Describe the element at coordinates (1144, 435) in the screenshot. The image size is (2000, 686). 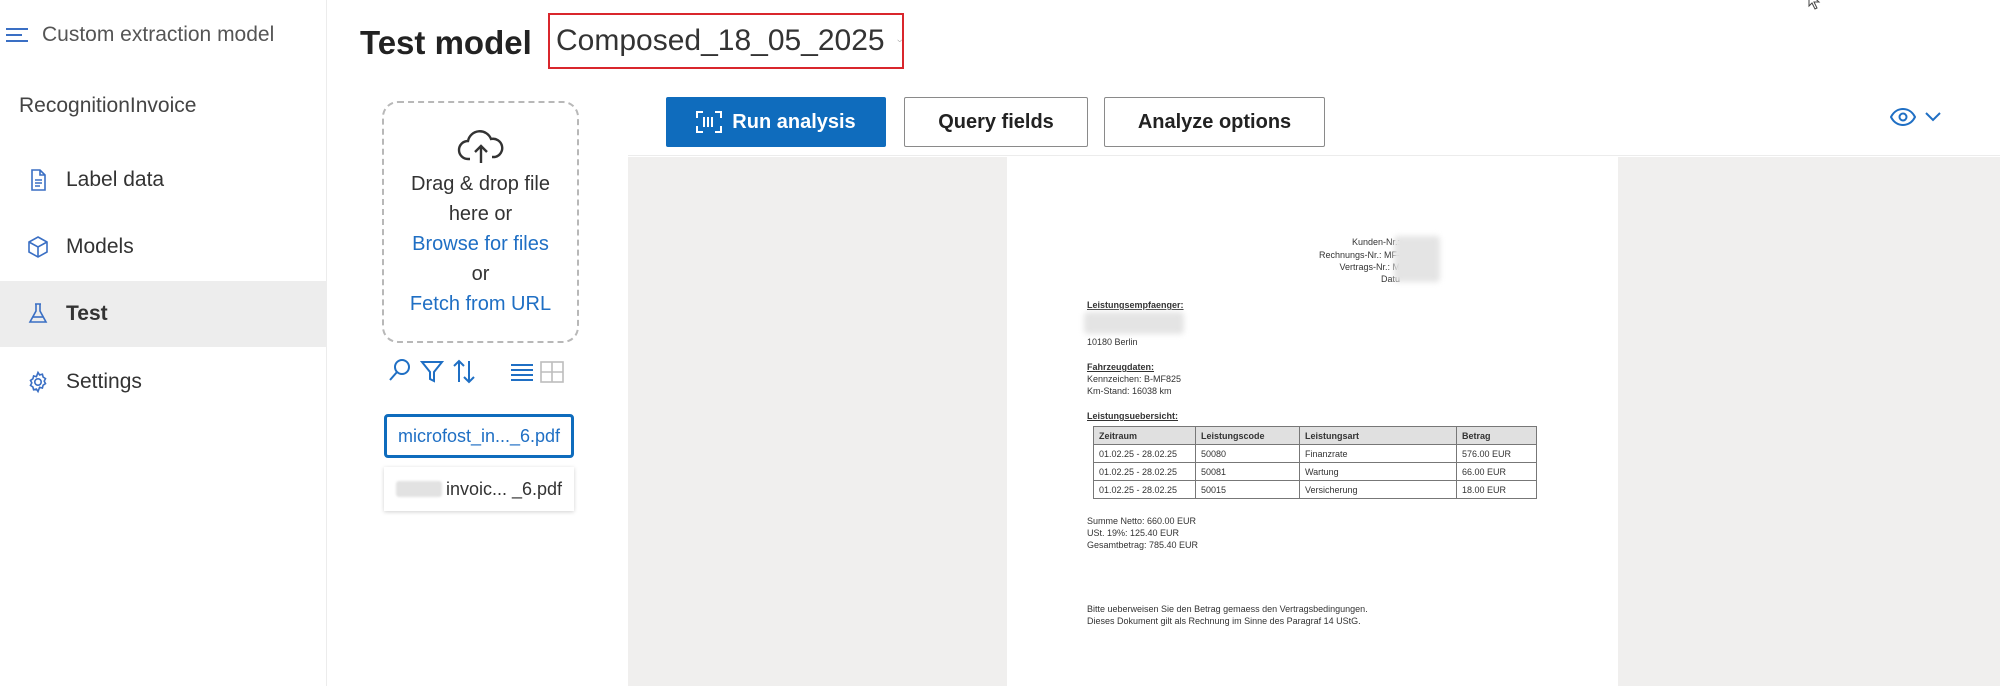
I see `table-header-cell: Zeitraum` at that location.